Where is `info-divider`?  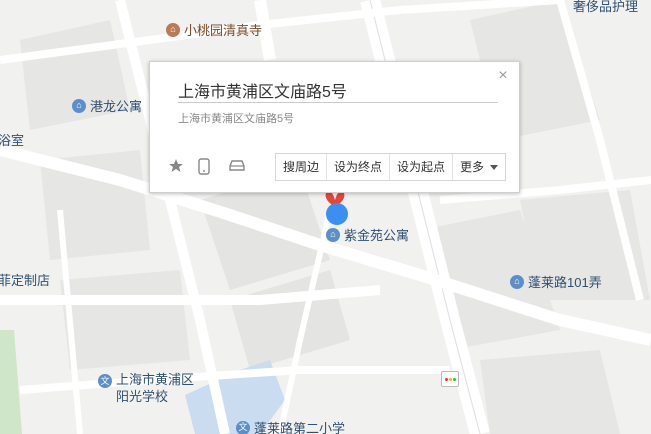
info-divider is located at coordinates (338, 102).